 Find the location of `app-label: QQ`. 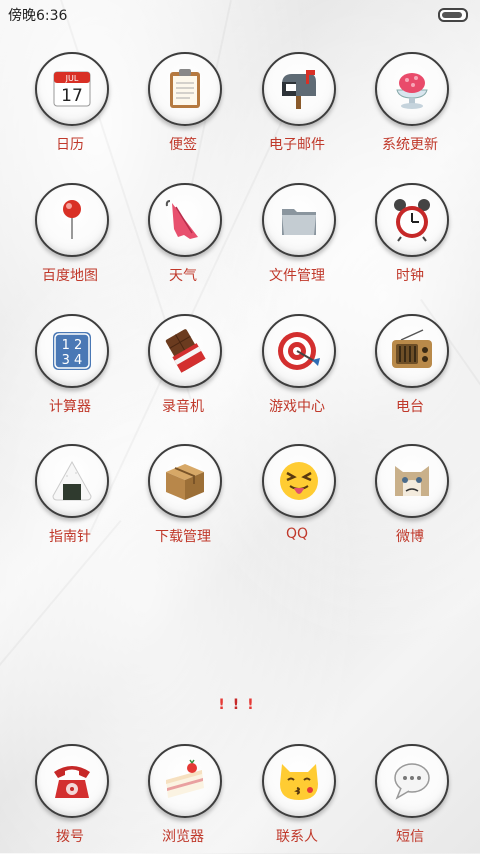

app-label: QQ is located at coordinates (297, 534).